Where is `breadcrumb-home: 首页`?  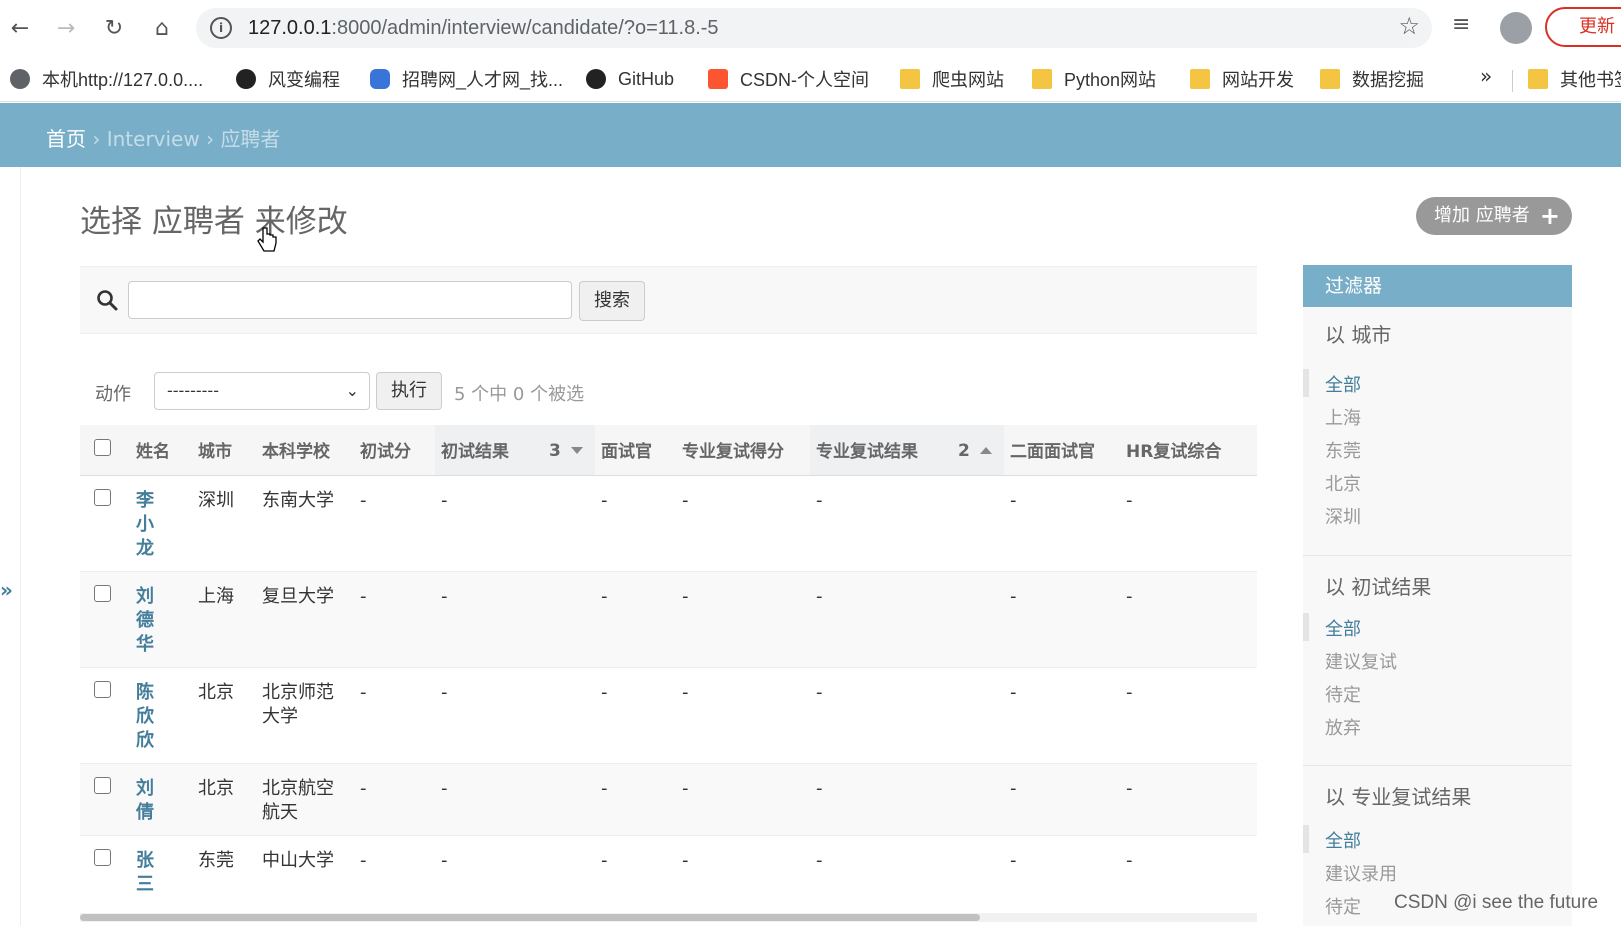
breadcrumb-home: 首页 is located at coordinates (66, 139).